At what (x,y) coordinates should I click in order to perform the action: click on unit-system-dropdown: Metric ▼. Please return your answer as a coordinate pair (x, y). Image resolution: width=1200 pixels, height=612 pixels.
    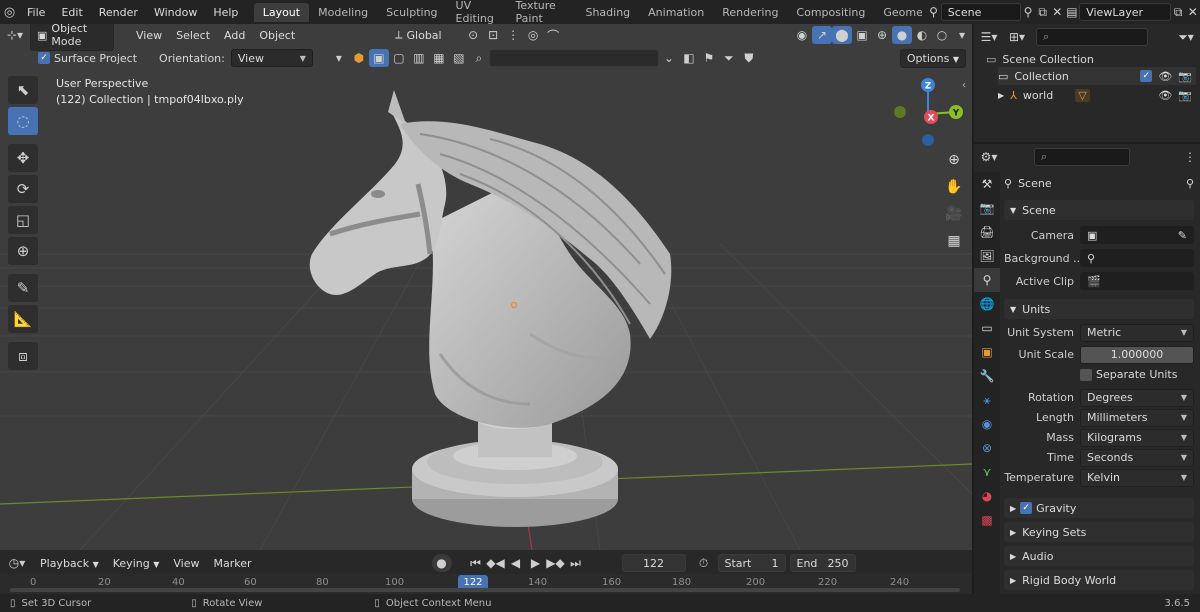
    Looking at the image, I should click on (1137, 332).